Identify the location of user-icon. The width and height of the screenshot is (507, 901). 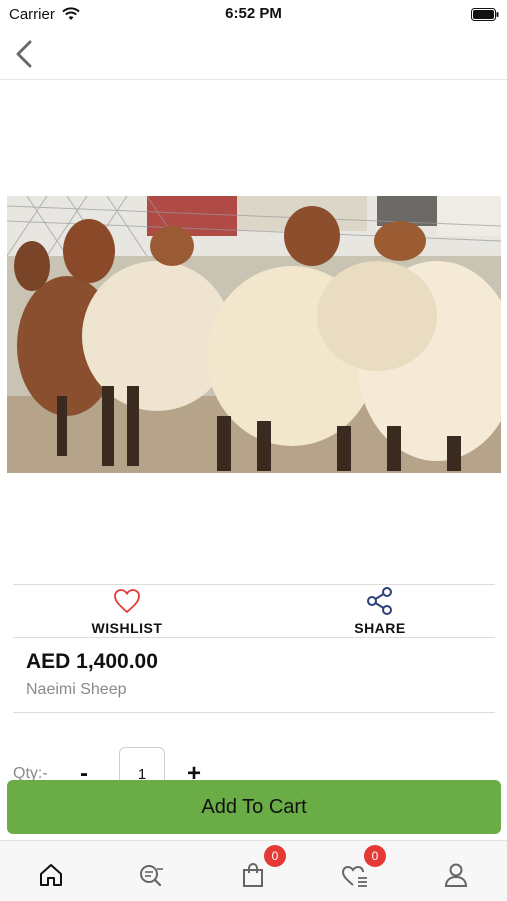
(456, 875).